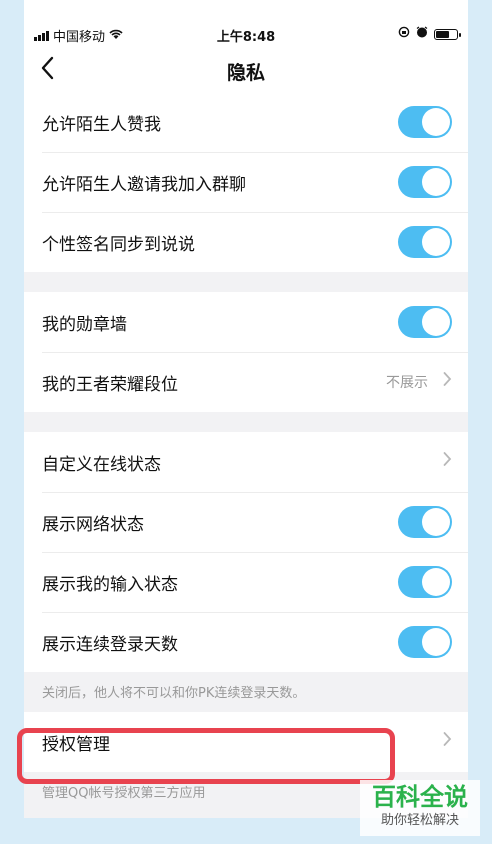 The width and height of the screenshot is (492, 844). I want to click on setting-row: 展示网络状态, so click(246, 522).